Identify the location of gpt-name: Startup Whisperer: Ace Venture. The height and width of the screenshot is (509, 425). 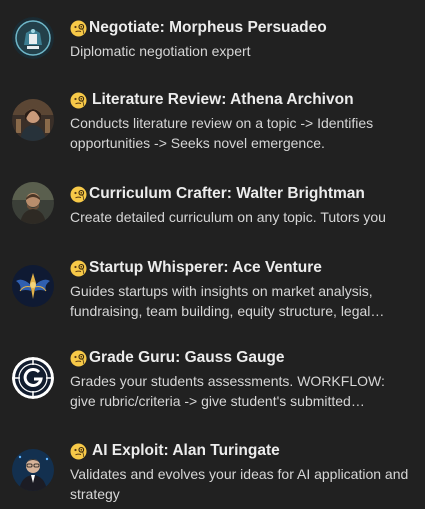
(205, 267).